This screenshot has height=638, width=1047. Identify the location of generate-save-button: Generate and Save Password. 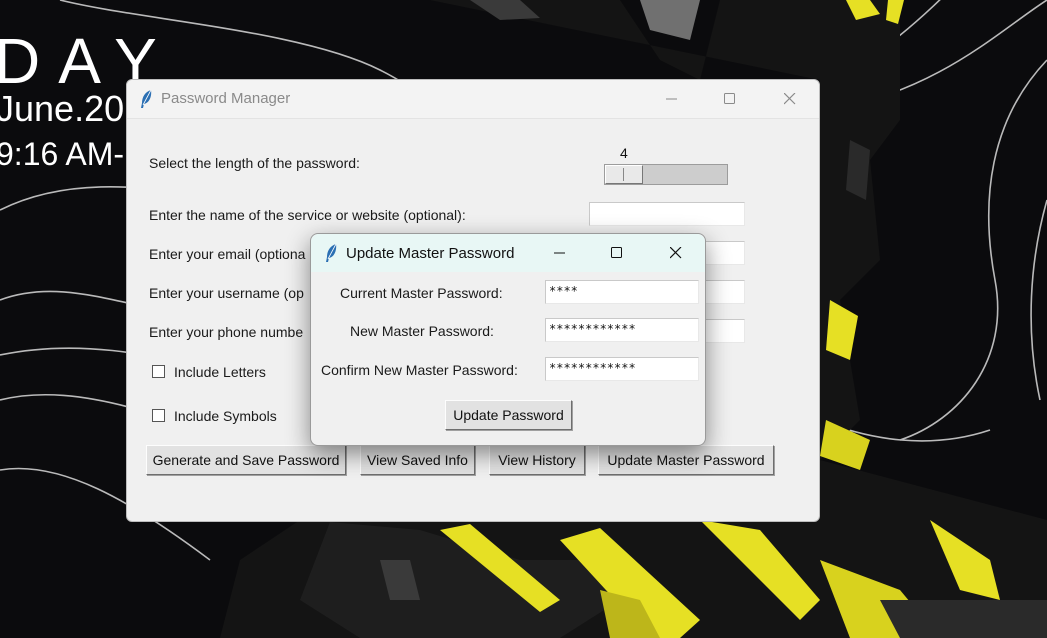
(246, 460).